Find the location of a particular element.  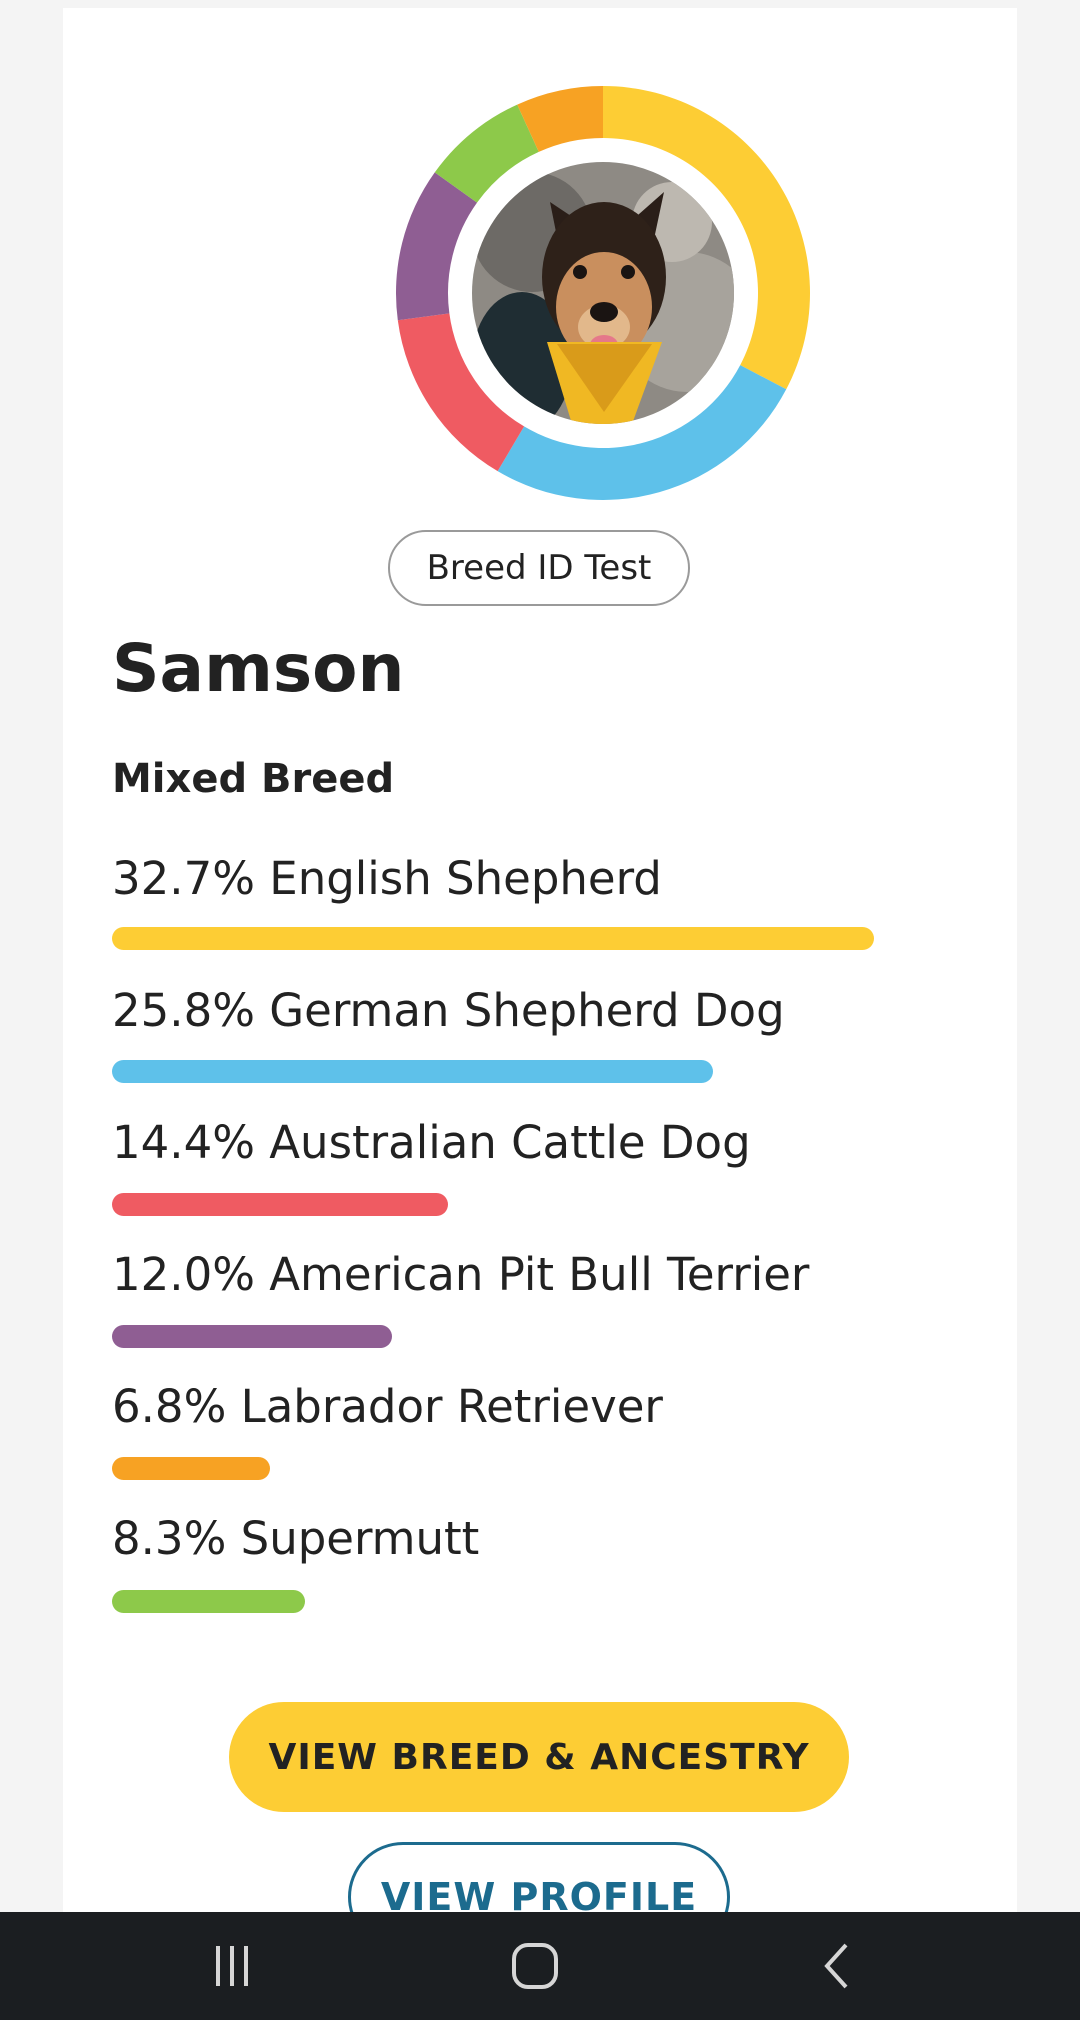

test-type-badge: Breed ID Test is located at coordinates (539, 568).